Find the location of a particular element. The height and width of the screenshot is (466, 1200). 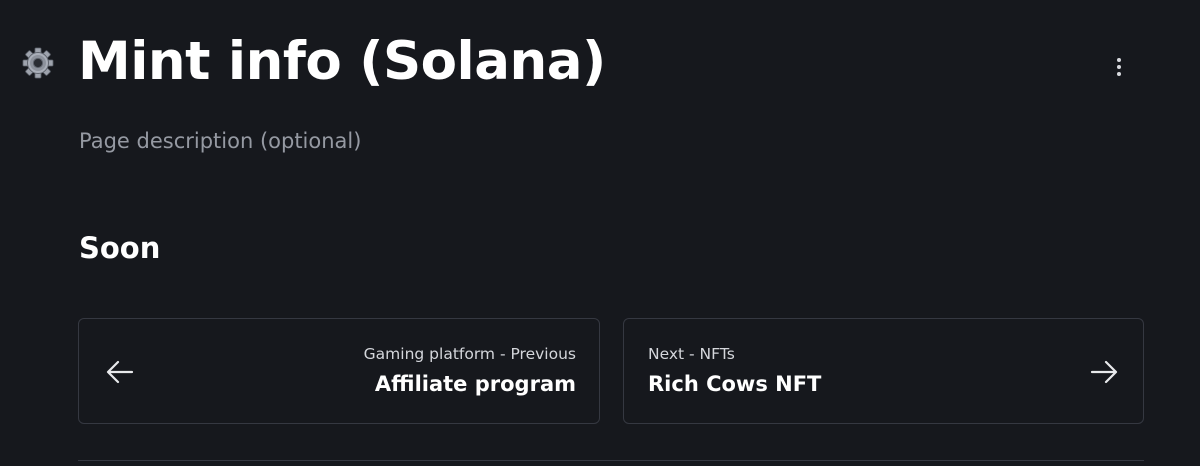

previous-page-subtitle: Gaming platform - Previous is located at coordinates (469, 354).